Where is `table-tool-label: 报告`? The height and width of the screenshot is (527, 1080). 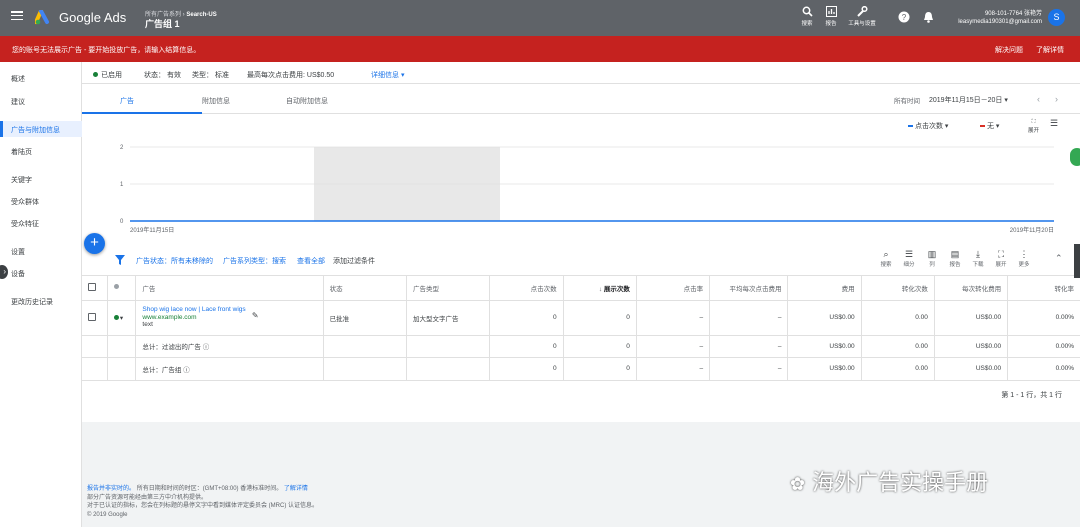
table-tool-label: 报告 is located at coordinates (955, 265).